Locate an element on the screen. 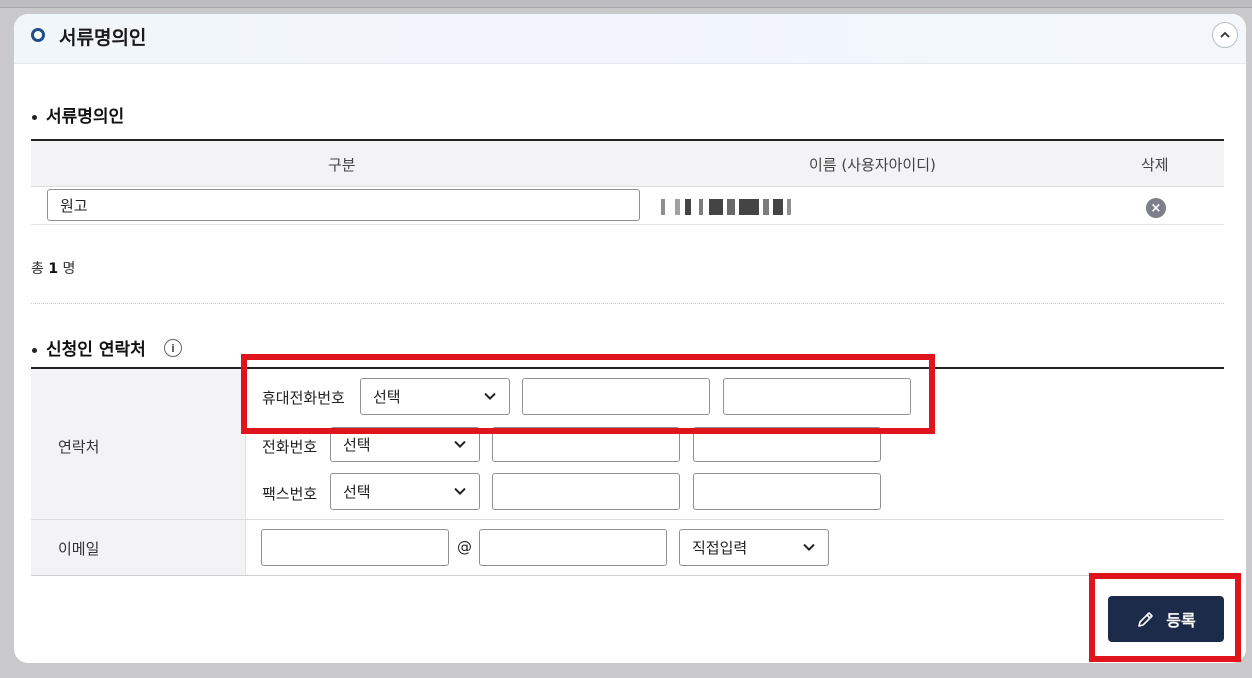 This screenshot has width=1252, height=678. email-domain-select-value: 직접입력 is located at coordinates (720, 548).